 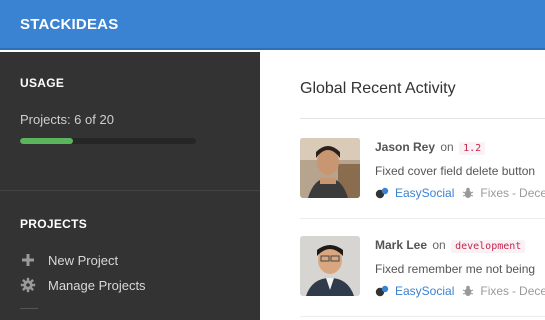 What do you see at coordinates (46, 141) in the screenshot?
I see `usage-progress-fill` at bounding box center [46, 141].